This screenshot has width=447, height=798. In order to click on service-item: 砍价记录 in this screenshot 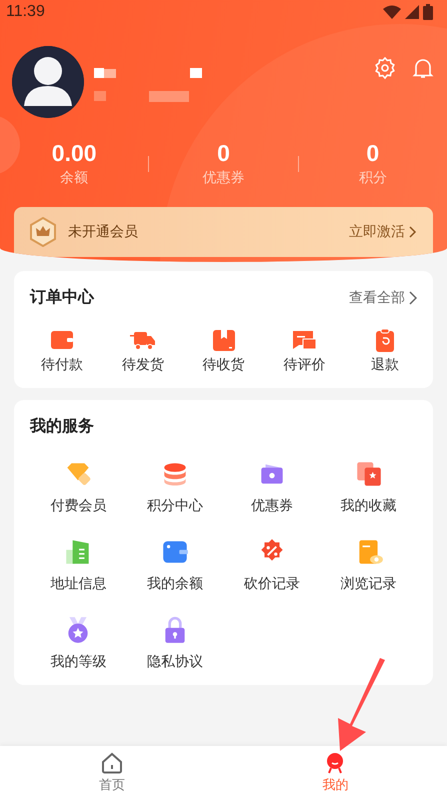, I will do `click(272, 565)`.